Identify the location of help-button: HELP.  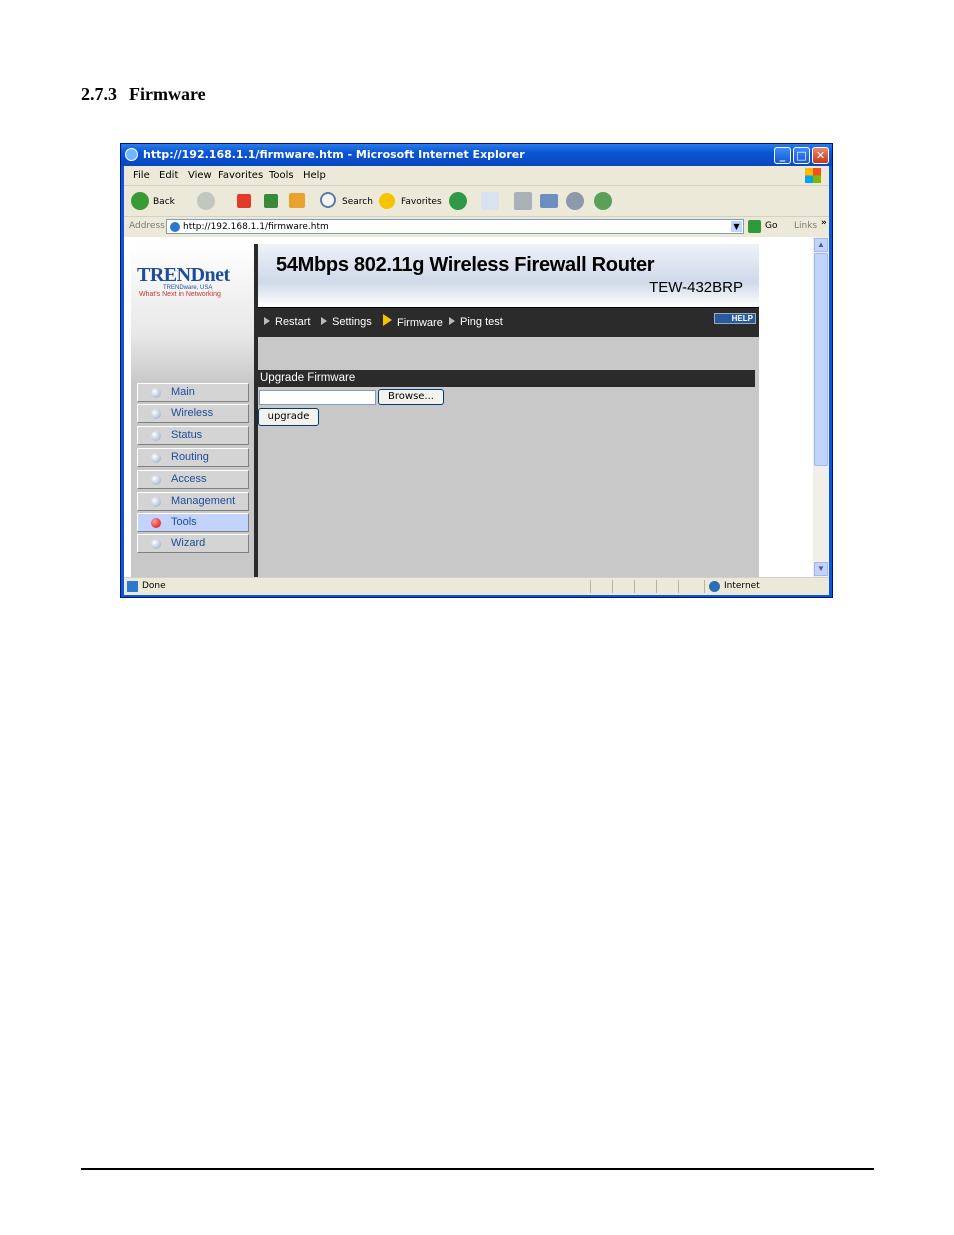
(735, 318).